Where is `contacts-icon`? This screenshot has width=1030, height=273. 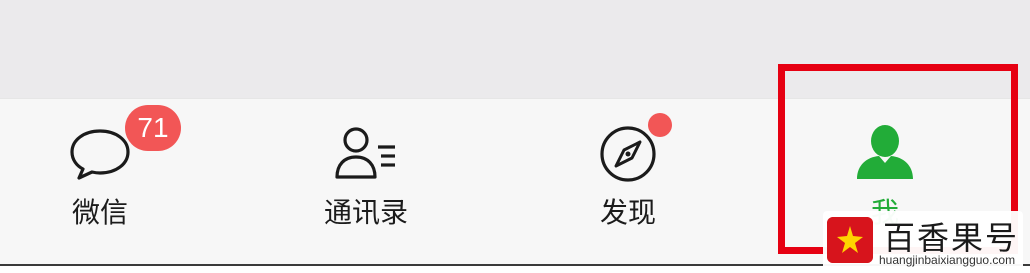
contacts-icon is located at coordinates (365, 153).